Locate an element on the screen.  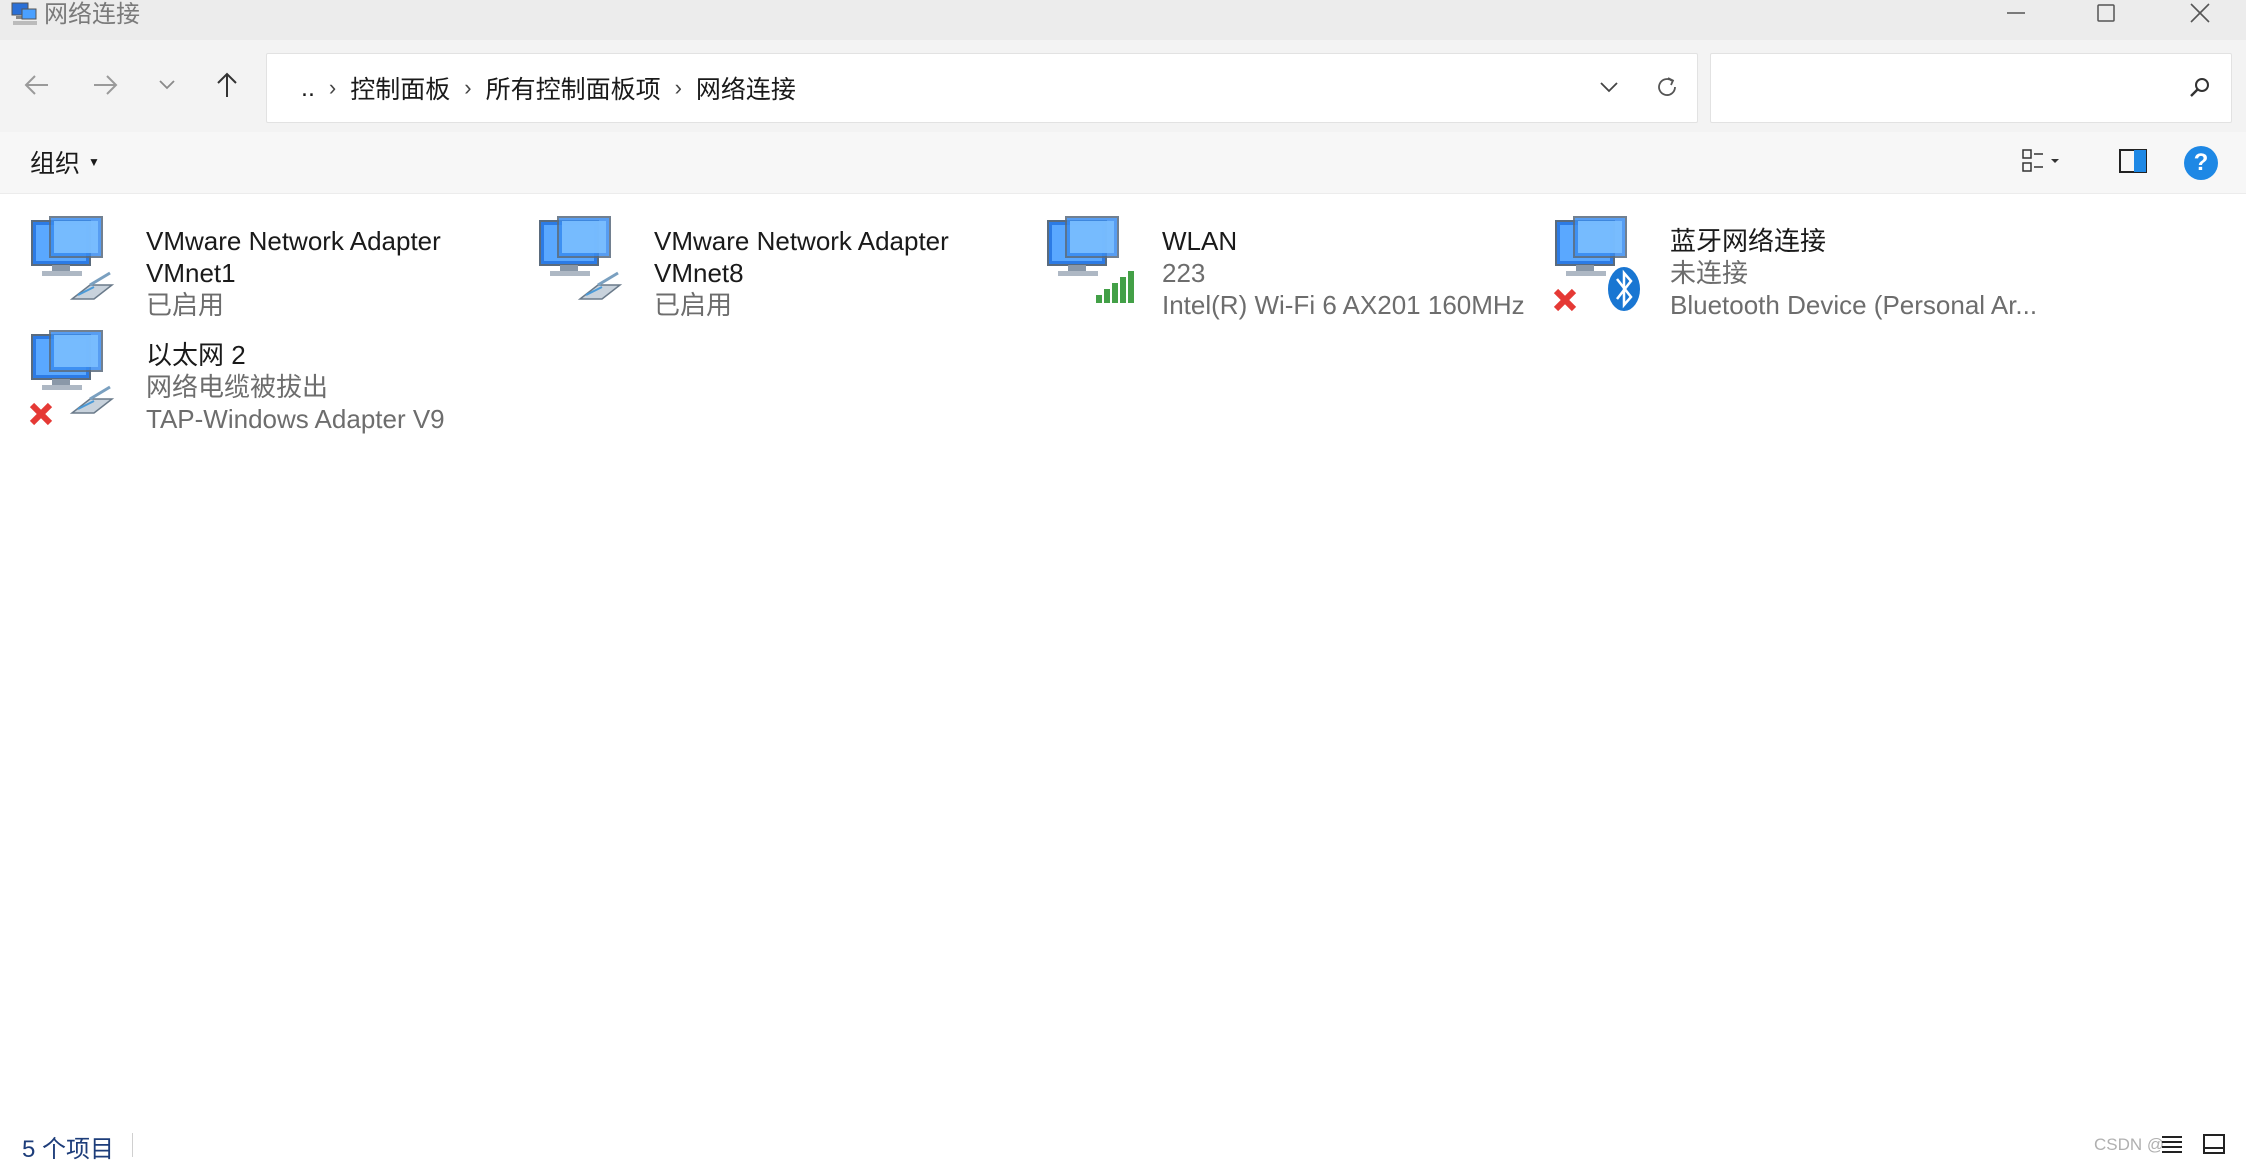
address-bar: .. › 控制面板 › 所有控制面板项 › 网络连接 is located at coordinates (982, 88).